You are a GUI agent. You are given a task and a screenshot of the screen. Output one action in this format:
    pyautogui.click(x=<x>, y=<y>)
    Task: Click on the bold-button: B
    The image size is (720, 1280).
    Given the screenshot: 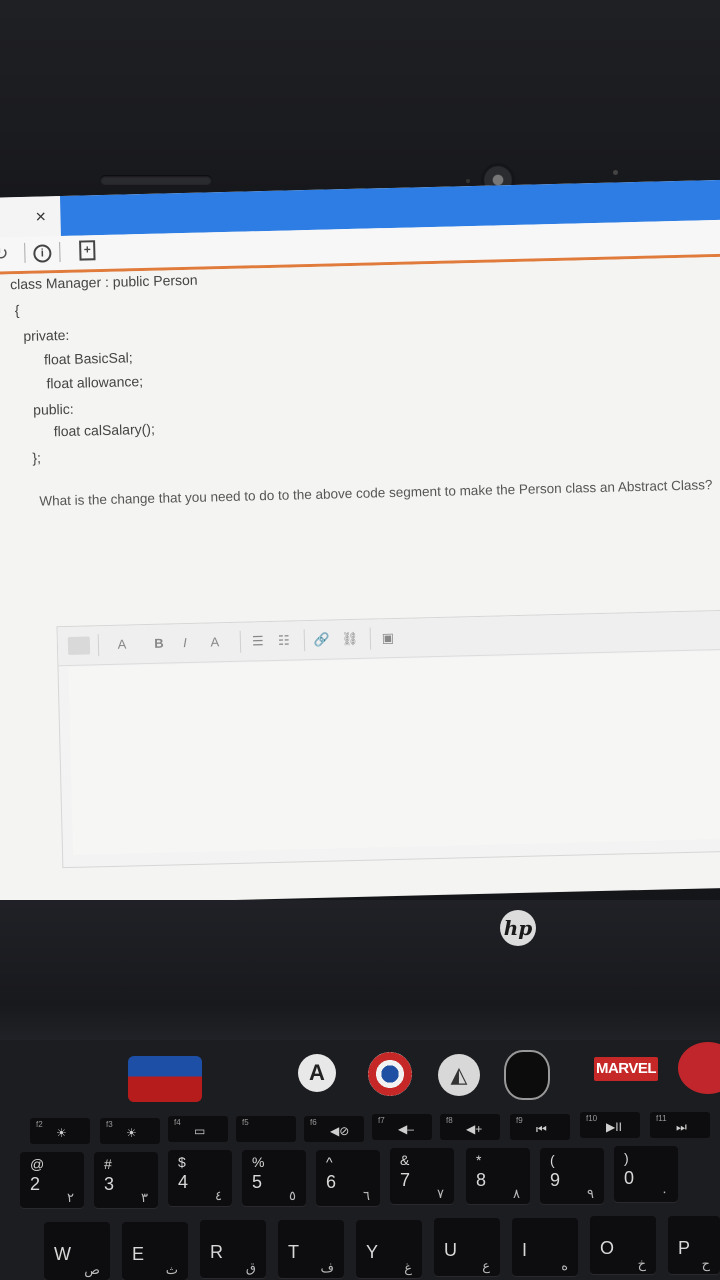 What is the action you would take?
    pyautogui.click(x=159, y=644)
    